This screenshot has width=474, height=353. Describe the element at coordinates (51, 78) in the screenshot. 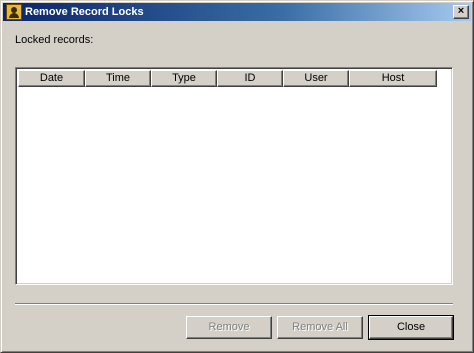

I see `column-header-date: Date` at that location.